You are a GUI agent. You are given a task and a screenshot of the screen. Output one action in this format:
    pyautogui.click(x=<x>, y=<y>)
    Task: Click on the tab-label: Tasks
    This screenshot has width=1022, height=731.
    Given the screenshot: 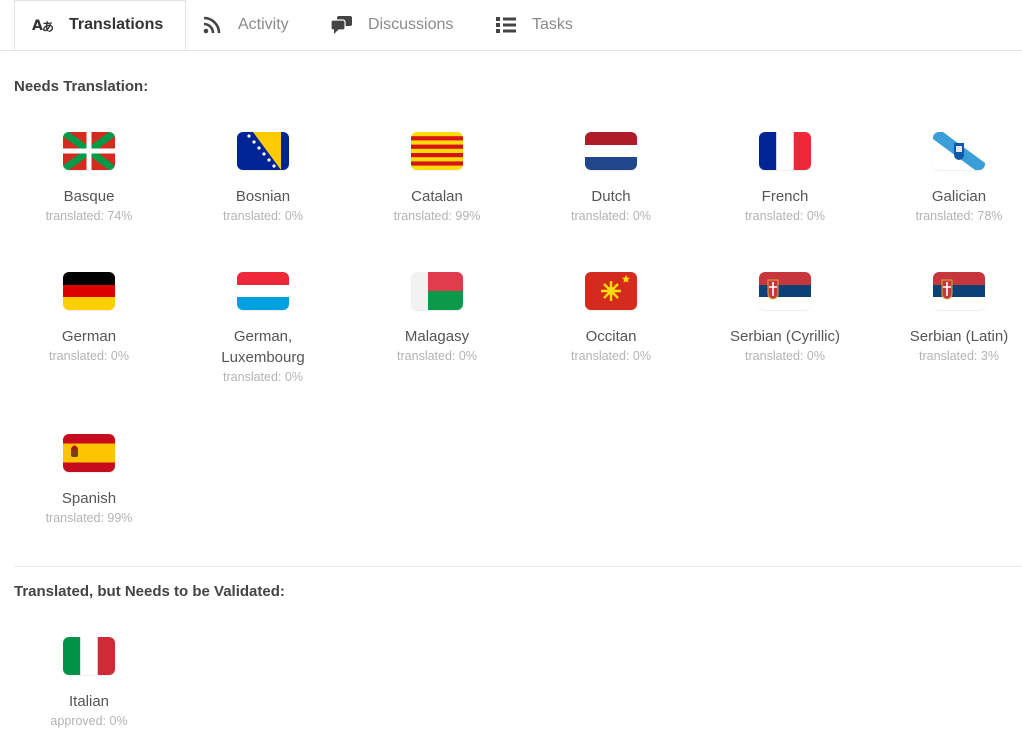 What is the action you would take?
    pyautogui.click(x=552, y=24)
    